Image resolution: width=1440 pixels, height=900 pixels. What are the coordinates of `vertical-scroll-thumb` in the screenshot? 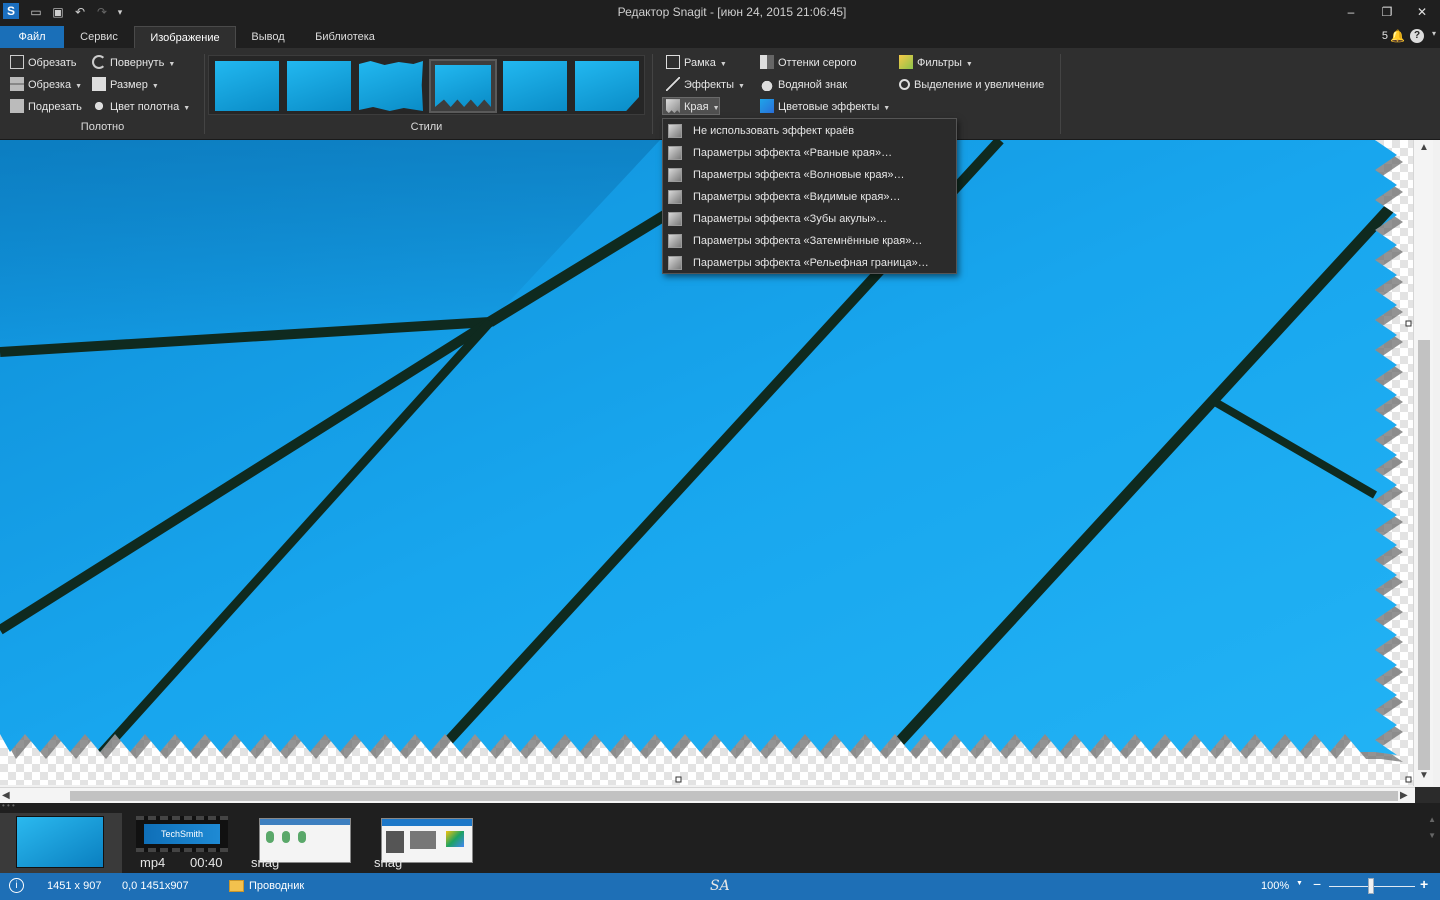 It's located at (1424, 555).